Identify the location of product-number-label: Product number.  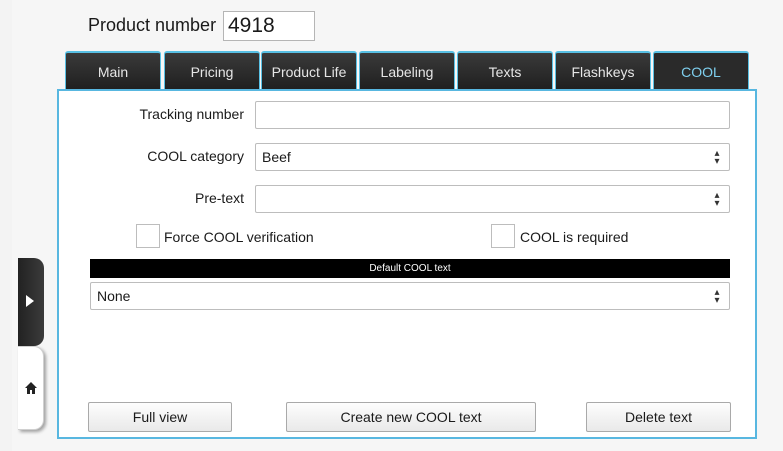
(152, 25).